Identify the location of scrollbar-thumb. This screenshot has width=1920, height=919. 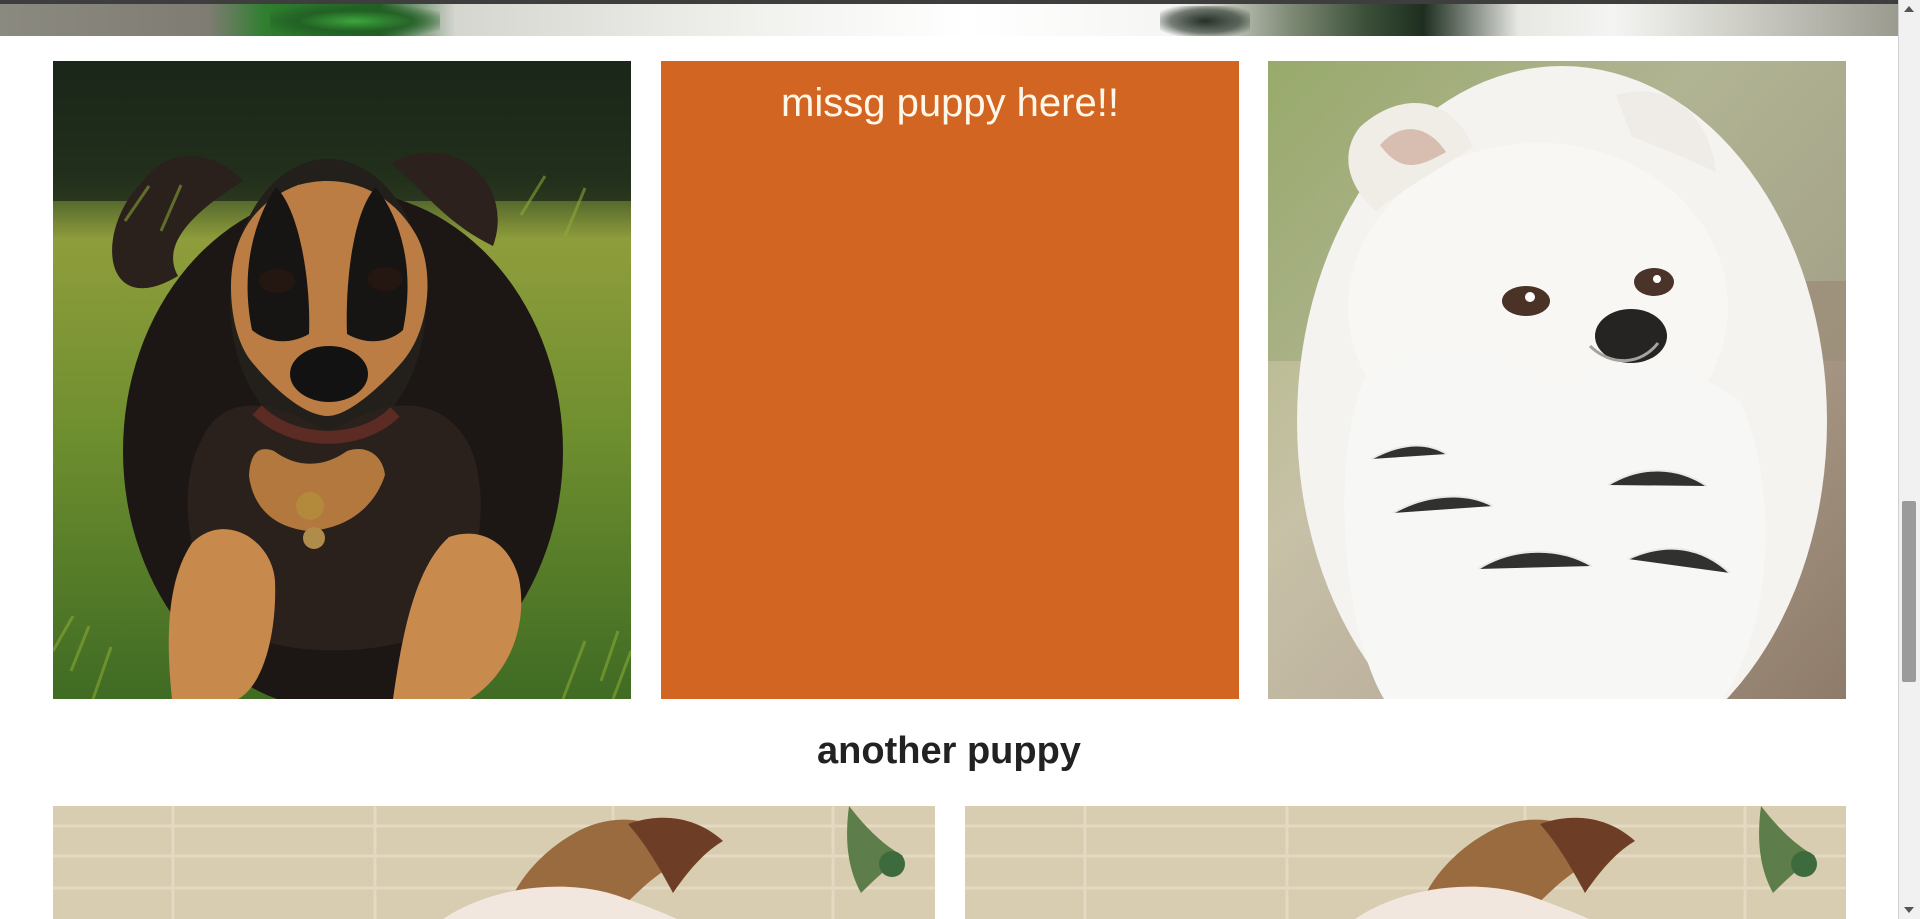
(1909, 591).